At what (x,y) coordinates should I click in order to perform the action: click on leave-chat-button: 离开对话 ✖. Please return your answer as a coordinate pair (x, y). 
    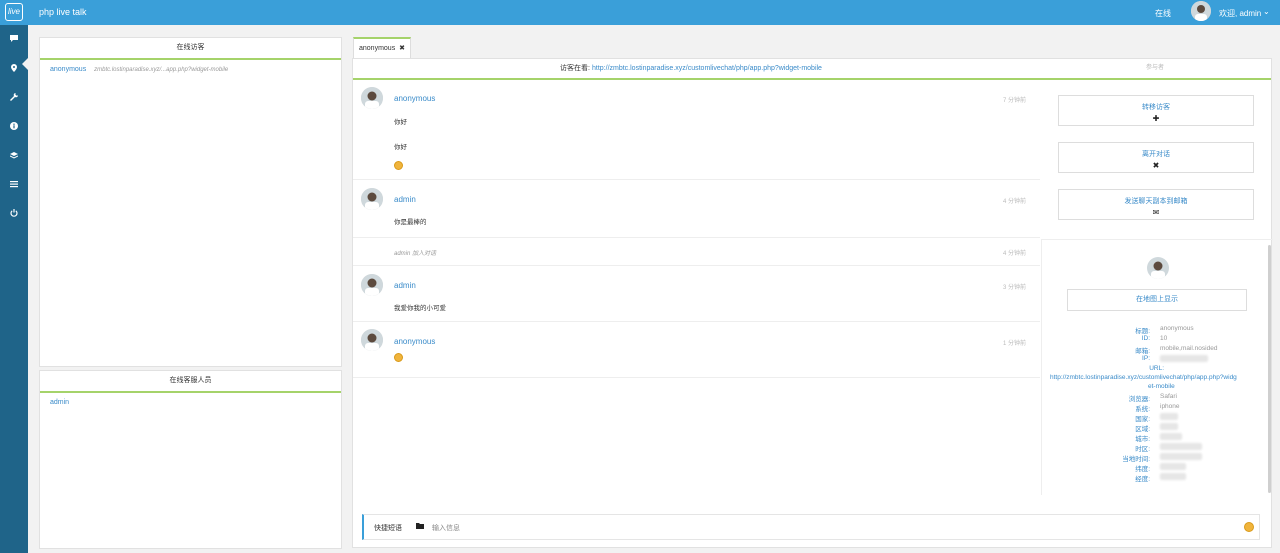
    Looking at the image, I should click on (1156, 157).